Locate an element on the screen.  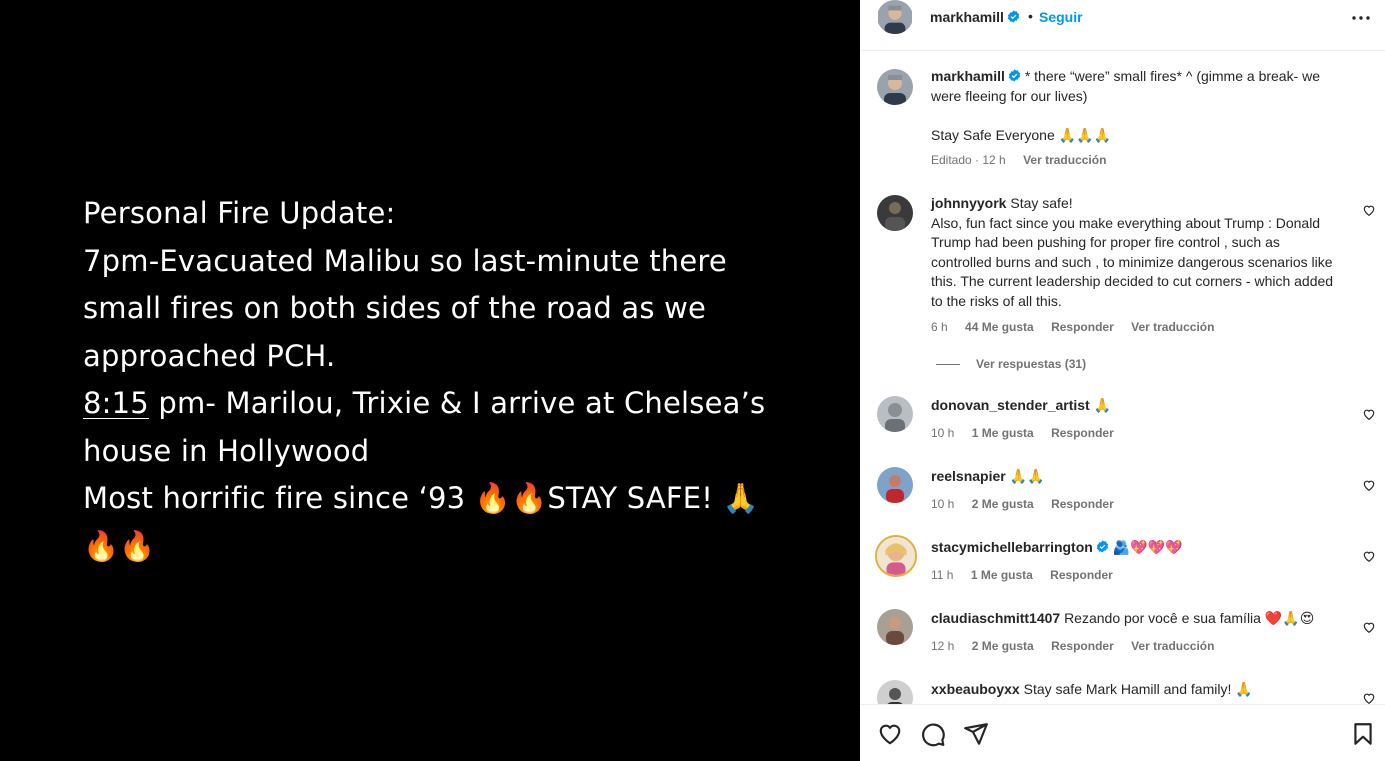
comment-icon is located at coordinates (933, 734).